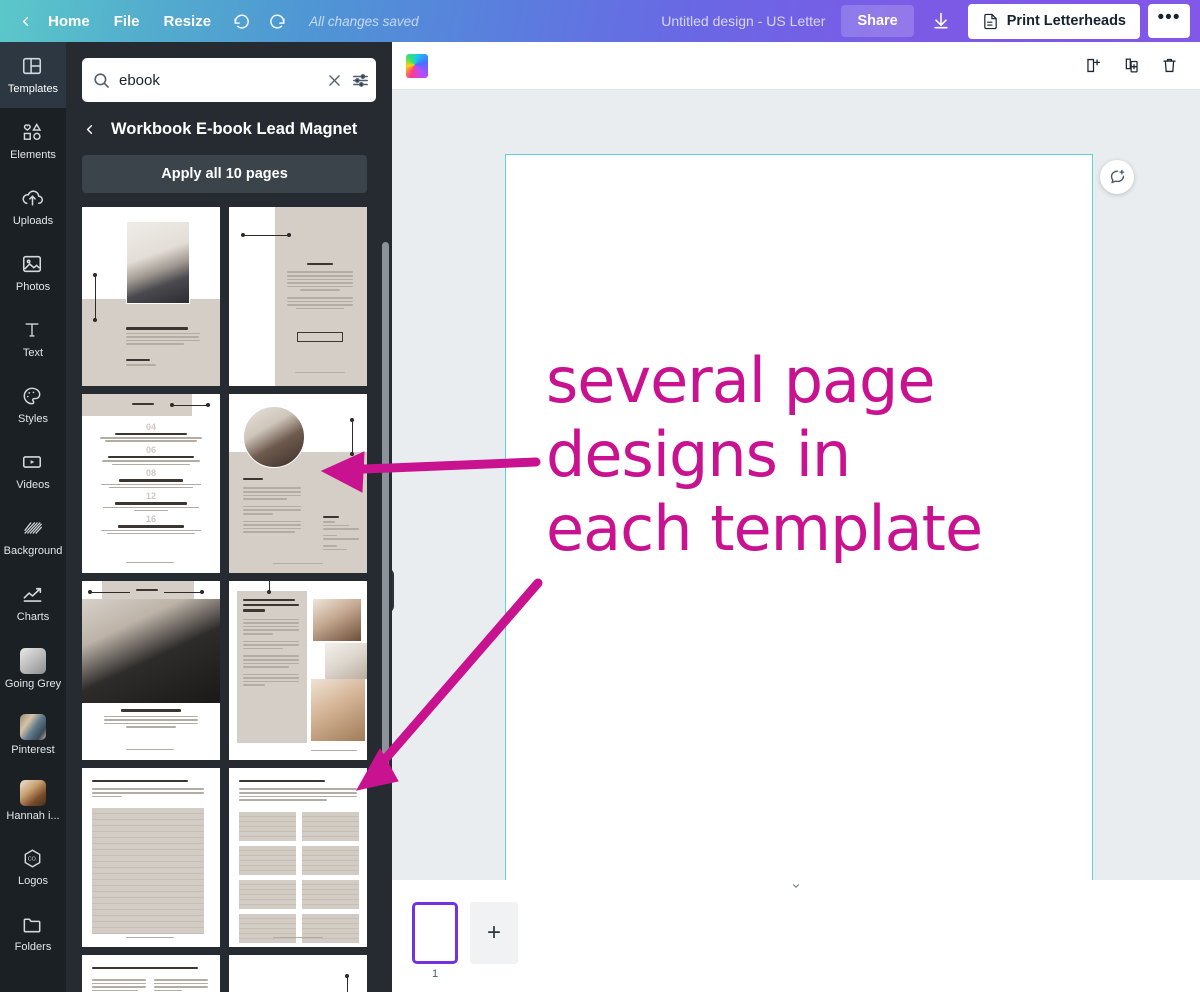  I want to click on template-thumbnail-about, so click(298, 483).